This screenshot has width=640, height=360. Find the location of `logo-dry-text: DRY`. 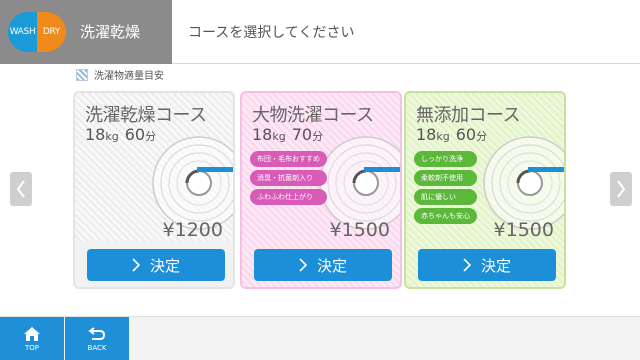

logo-dry-text: DRY is located at coordinates (51, 32).